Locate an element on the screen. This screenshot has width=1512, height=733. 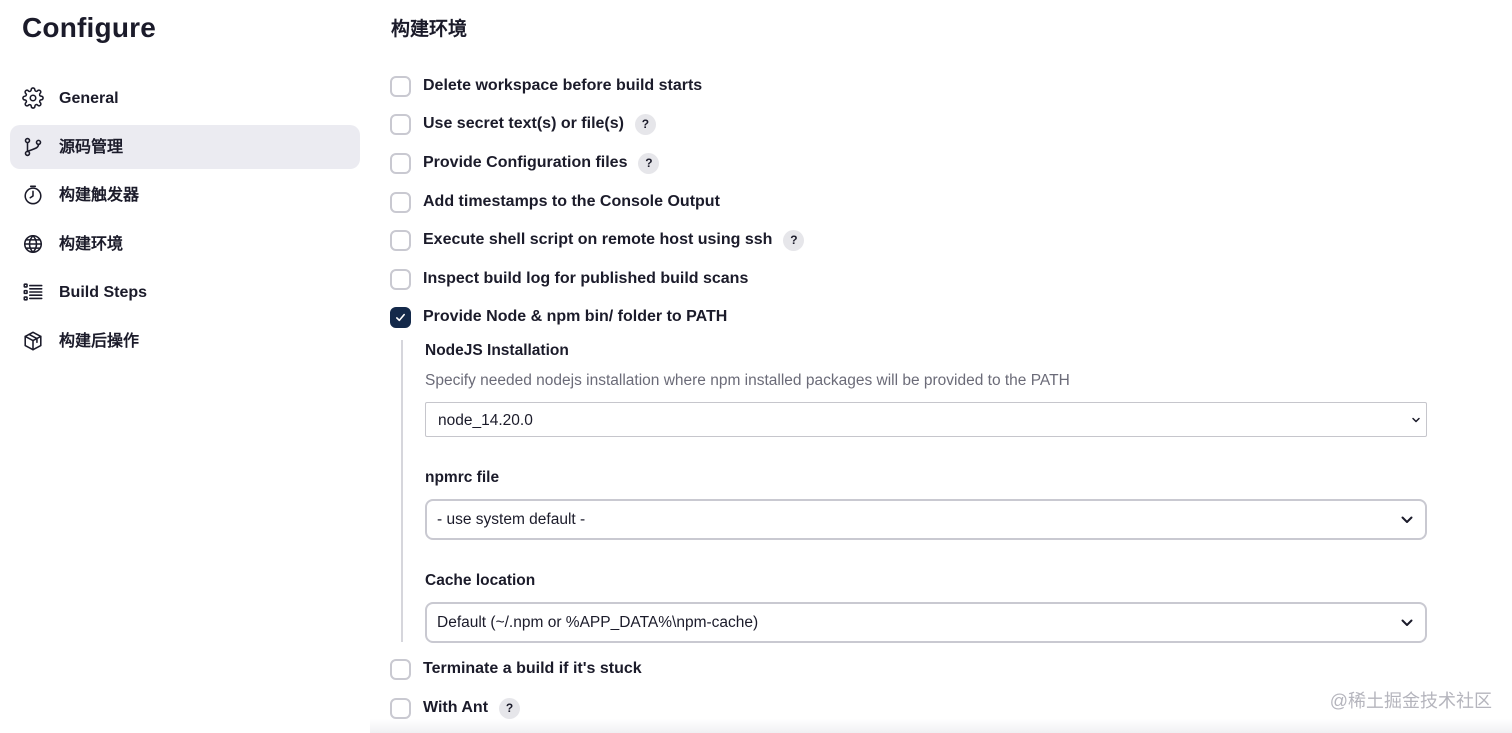
gear-icon is located at coordinates (33, 98).